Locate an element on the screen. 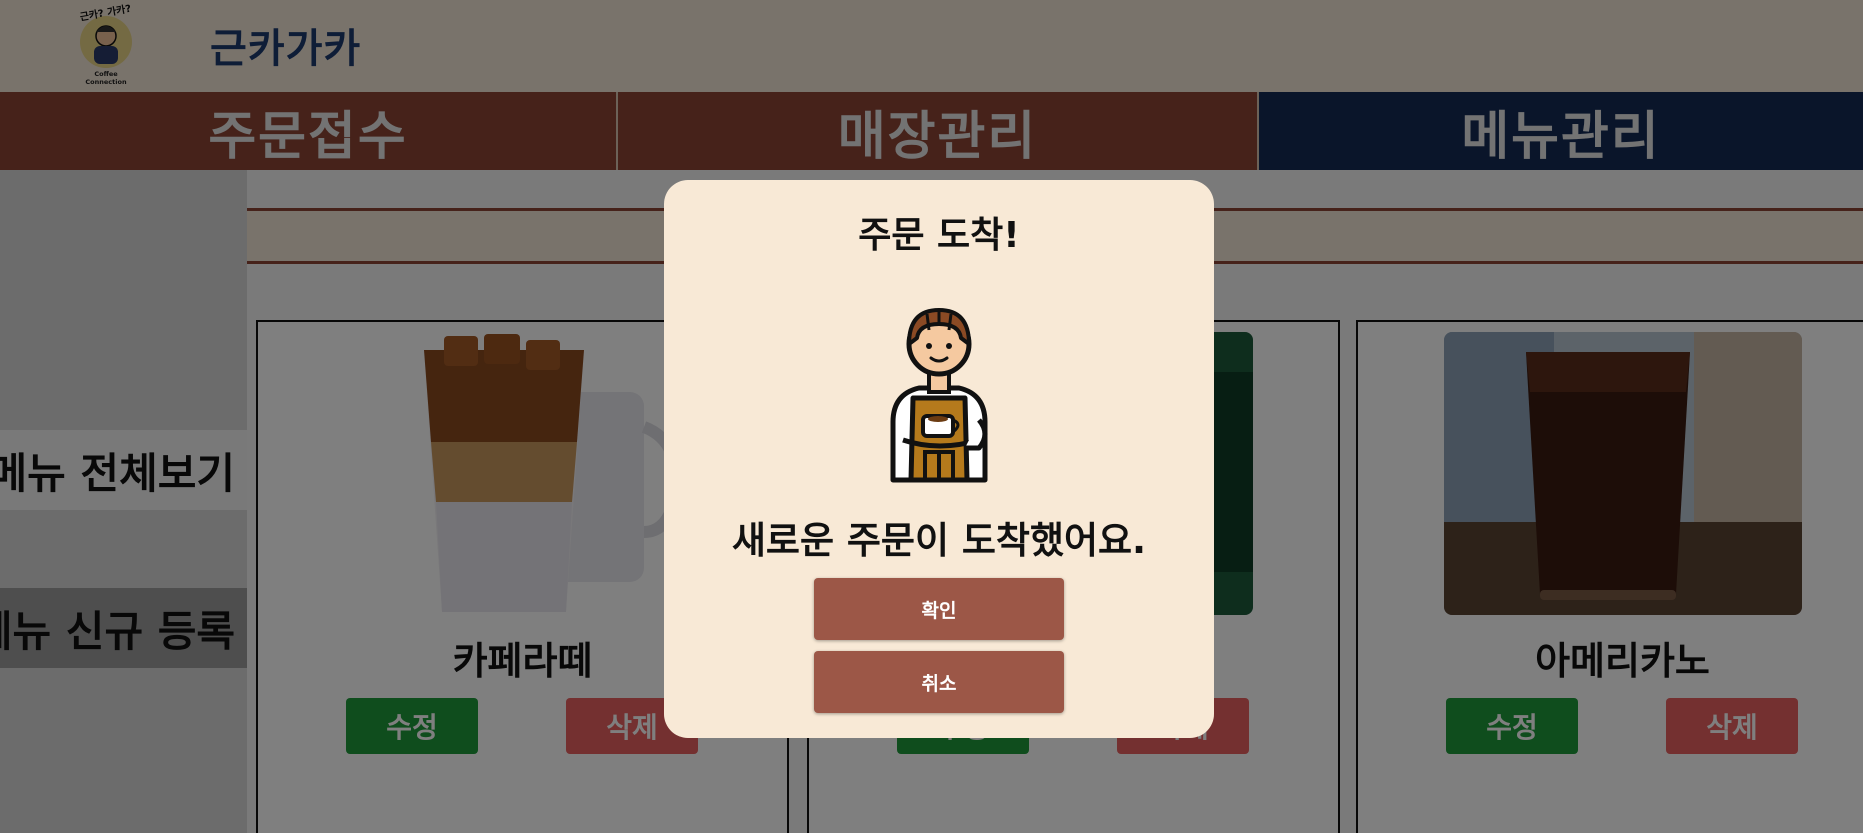 This screenshot has width=1863, height=833. confirm-button: 확인 is located at coordinates (939, 609).